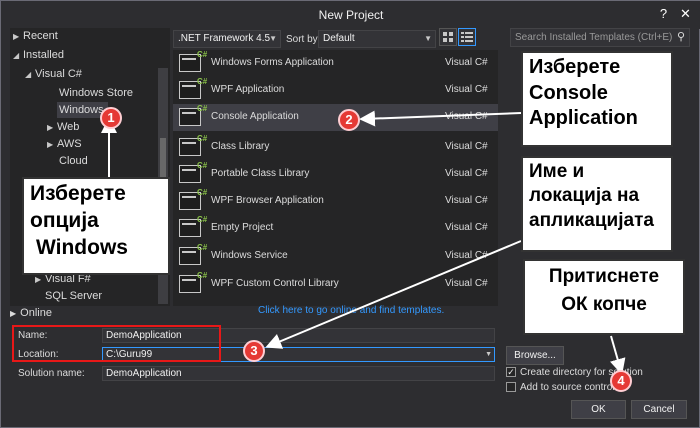 The image size is (700, 428). I want to click on tree-item-visual-csharp: ◢ Visual C#, so click(53, 74).